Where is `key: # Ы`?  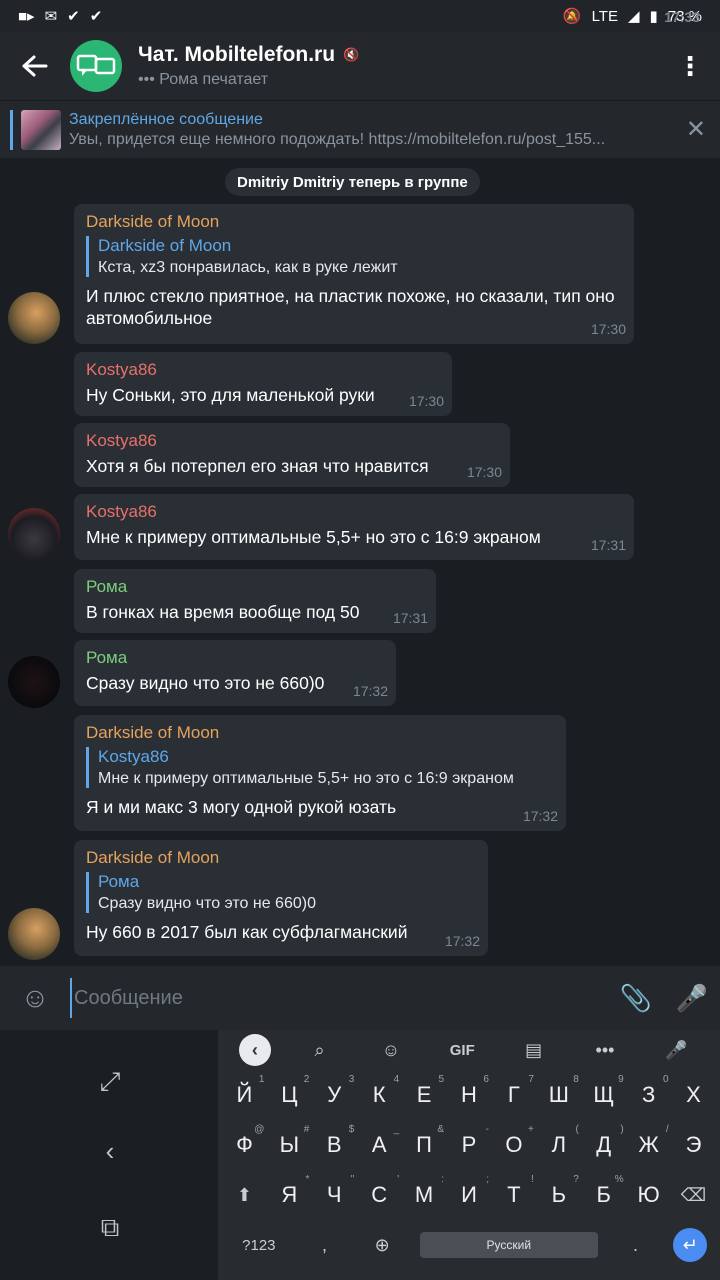
key: # Ы is located at coordinates (289, 1141).